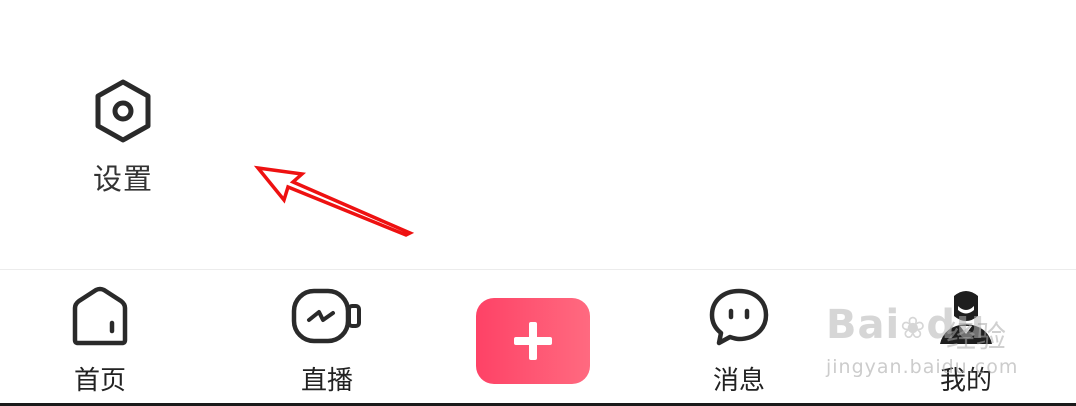  Describe the element at coordinates (334, 201) in the screenshot. I see `red-arrow-annotation` at that location.